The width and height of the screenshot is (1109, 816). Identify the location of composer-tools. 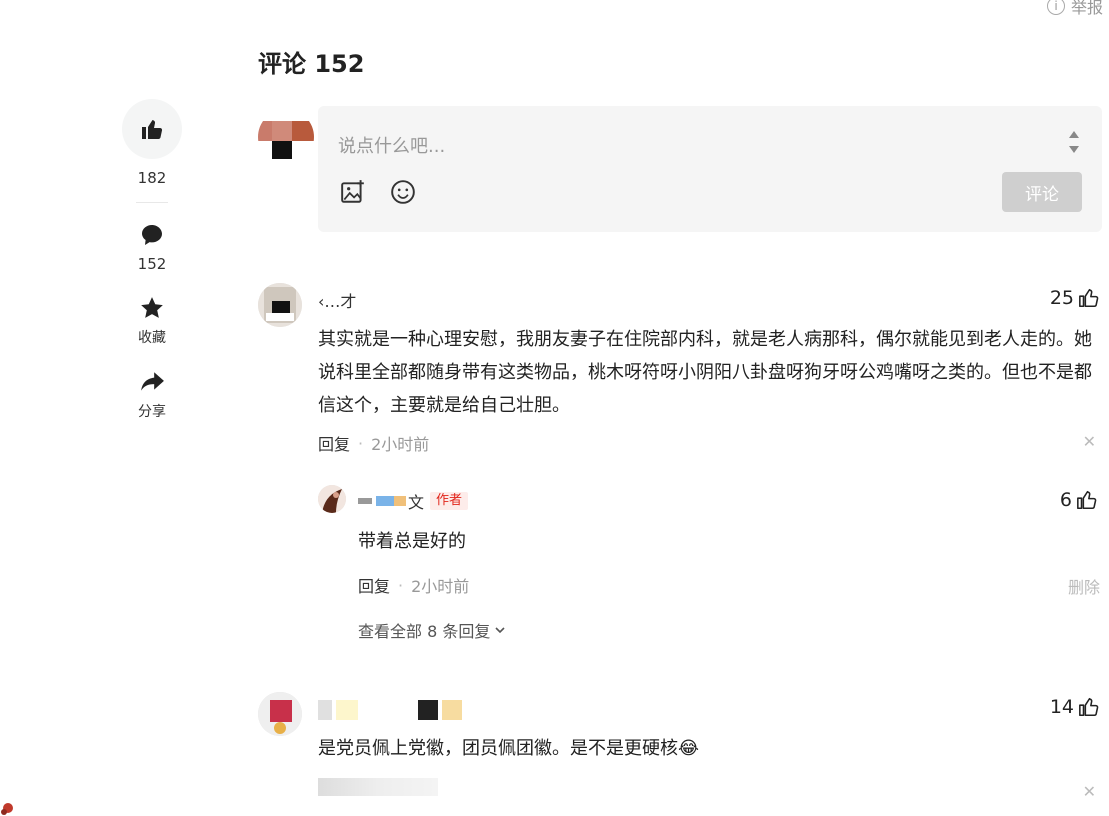
(378, 192).